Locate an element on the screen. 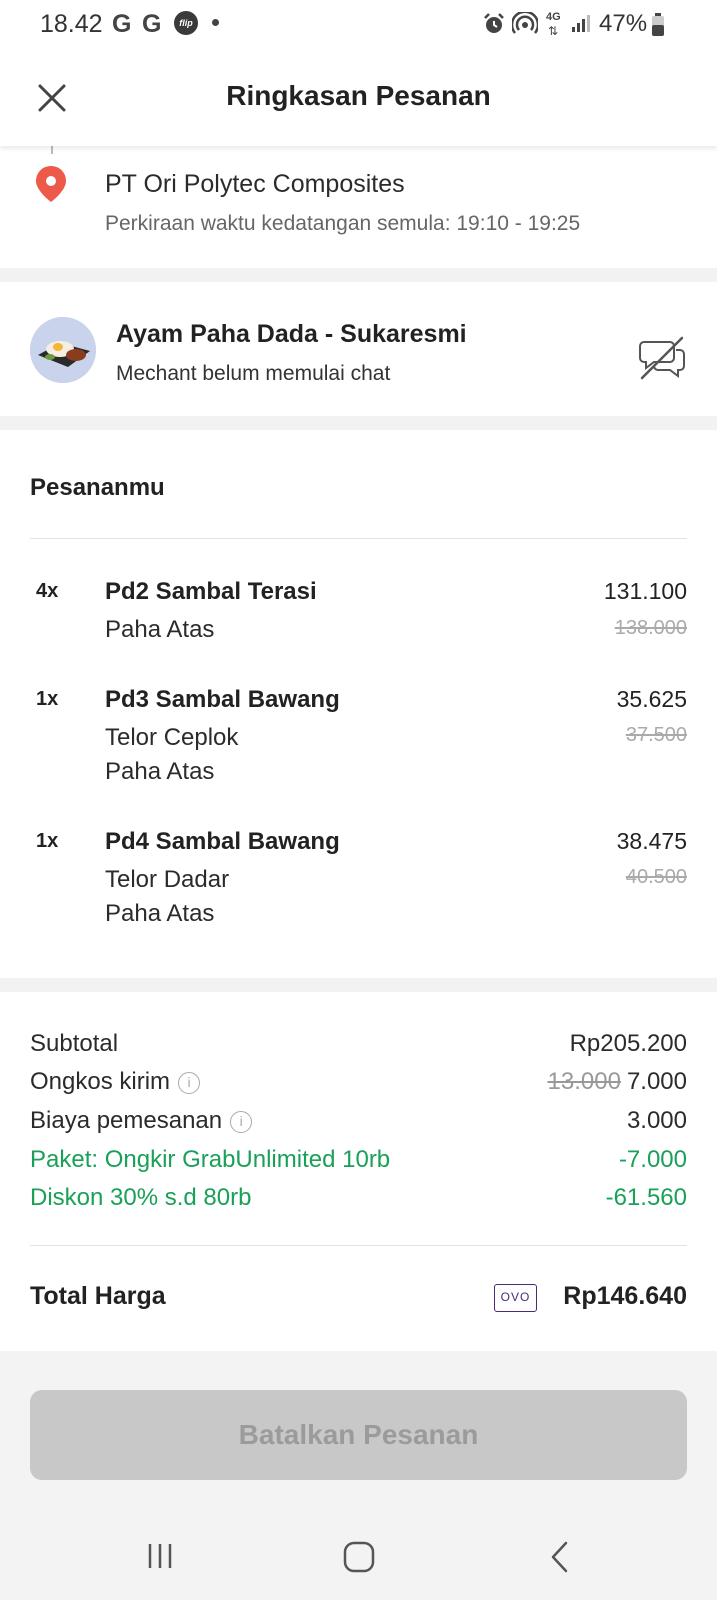  subtotal-value: Rp205.200 is located at coordinates (628, 1043).